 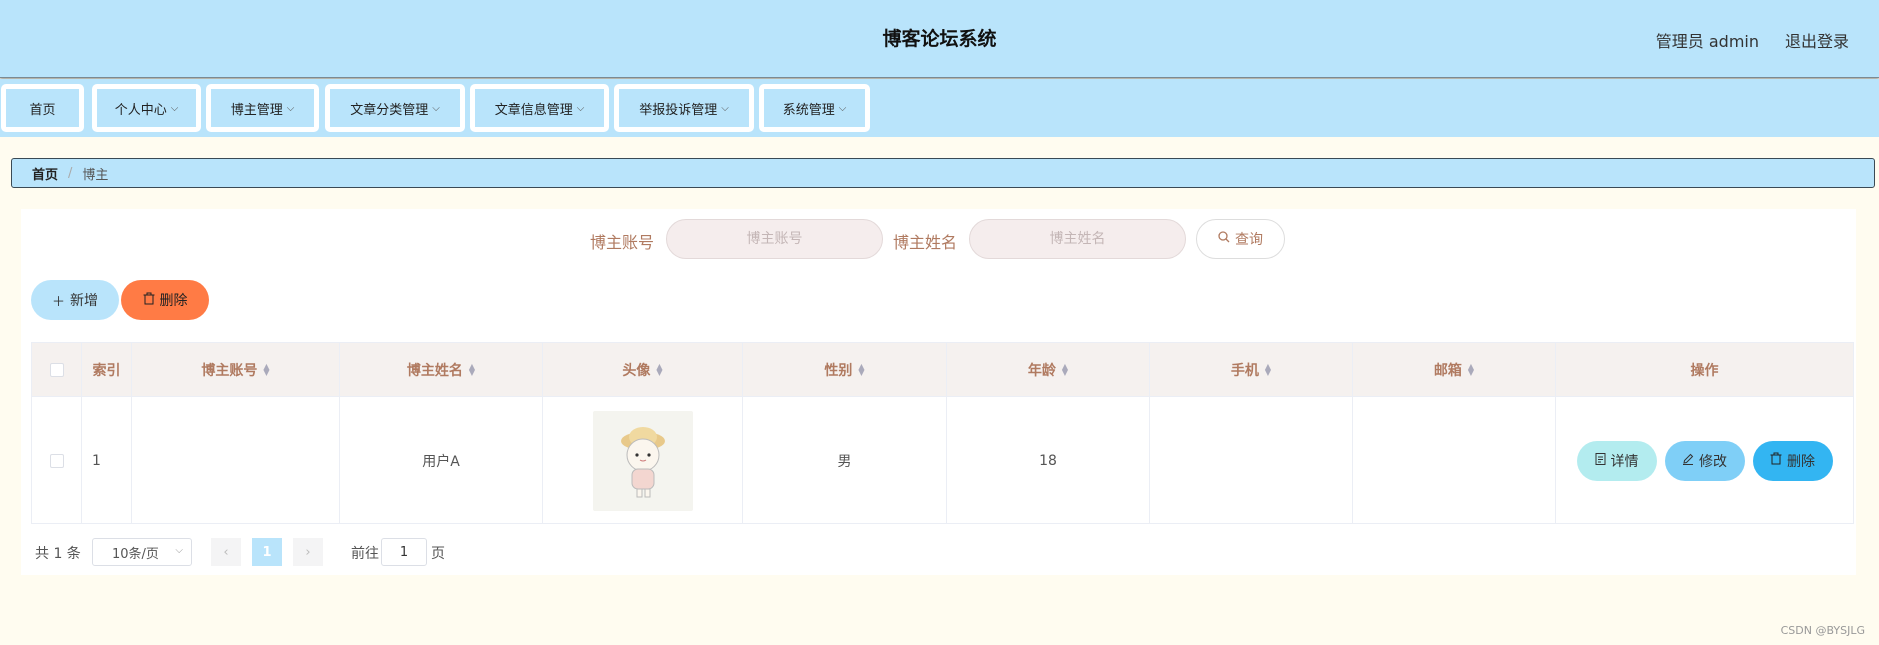 I want to click on menu-item-report-management: 举报投诉管理 ⌵, so click(x=684, y=108).